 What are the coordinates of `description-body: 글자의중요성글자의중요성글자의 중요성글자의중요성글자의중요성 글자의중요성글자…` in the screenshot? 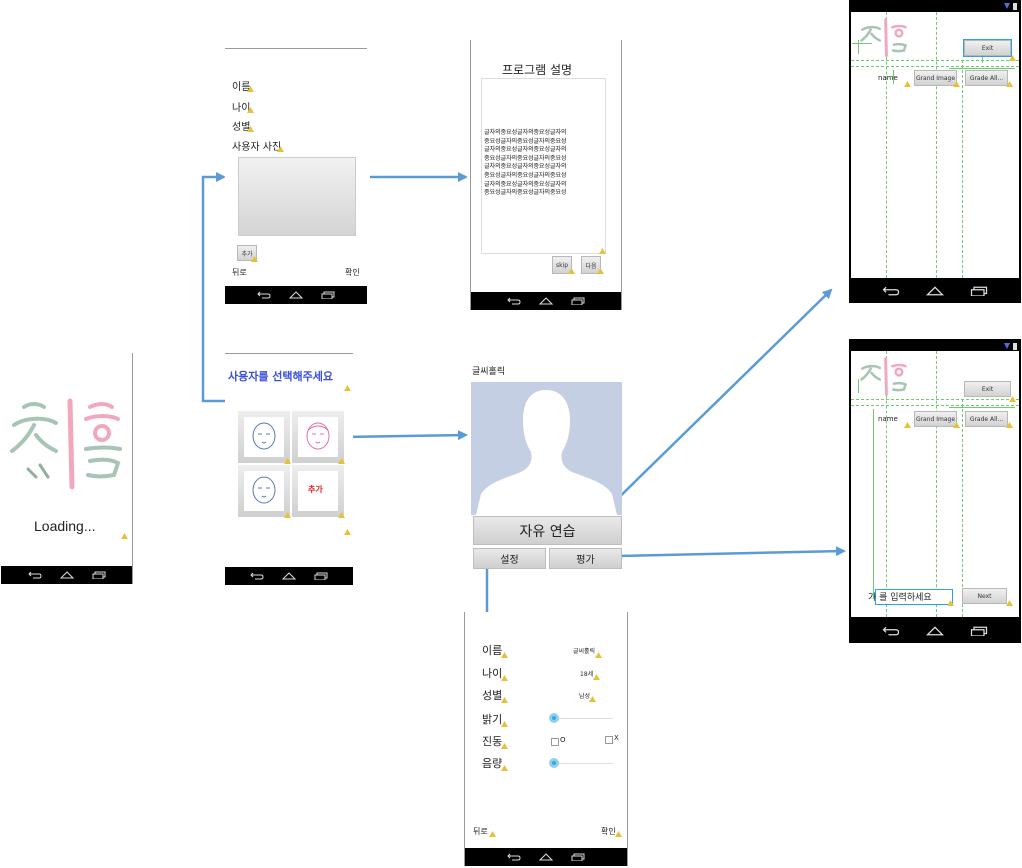 It's located at (525, 163).